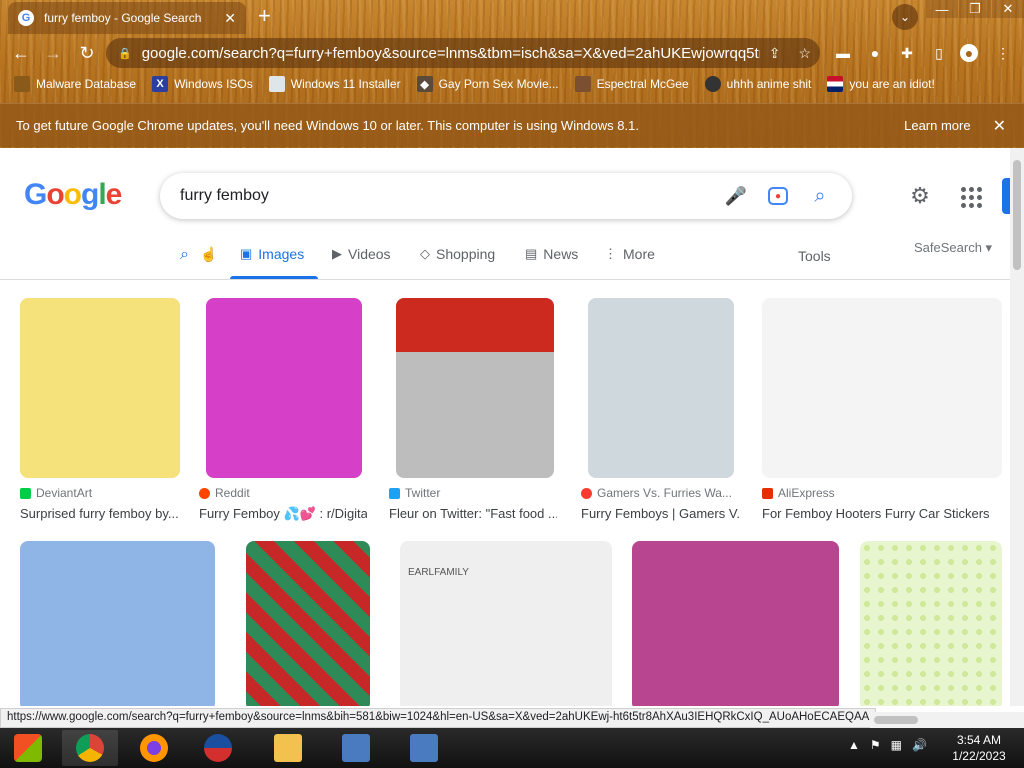 This screenshot has height=768, width=1024. Describe the element at coordinates (209, 254) in the screenshot. I see `cursor-hand-icon: ☝` at that location.